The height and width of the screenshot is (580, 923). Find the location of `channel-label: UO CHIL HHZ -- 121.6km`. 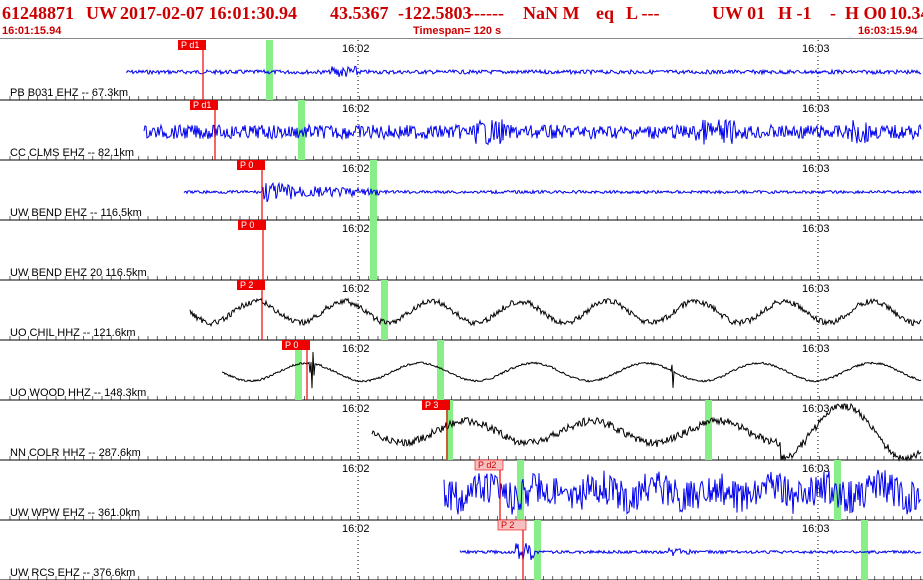

channel-label: UO CHIL HHZ -- 121.6km is located at coordinates (73, 333).